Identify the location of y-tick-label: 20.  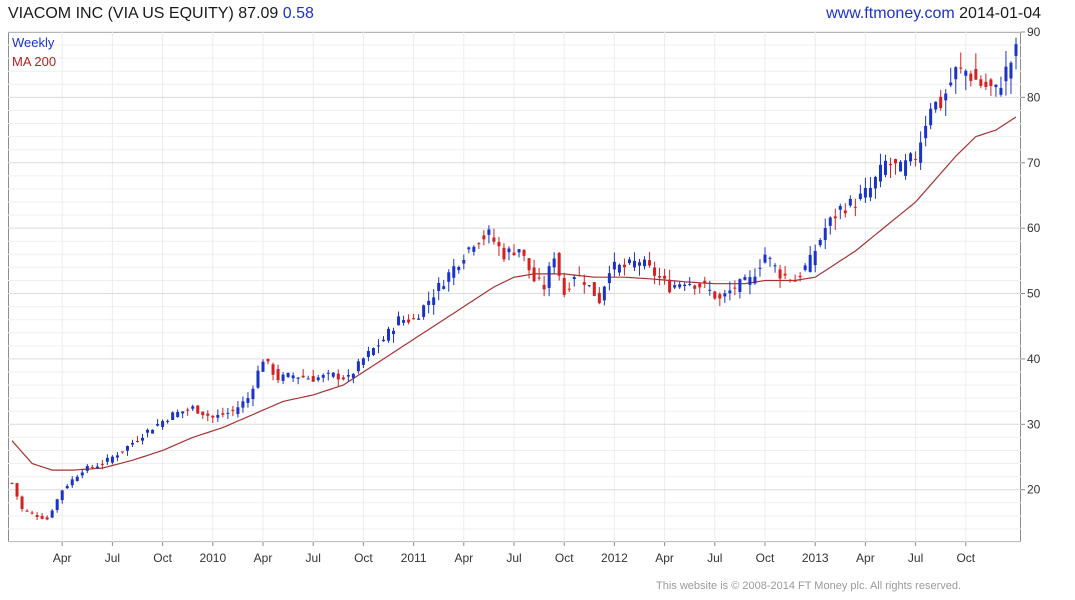
(1034, 490).